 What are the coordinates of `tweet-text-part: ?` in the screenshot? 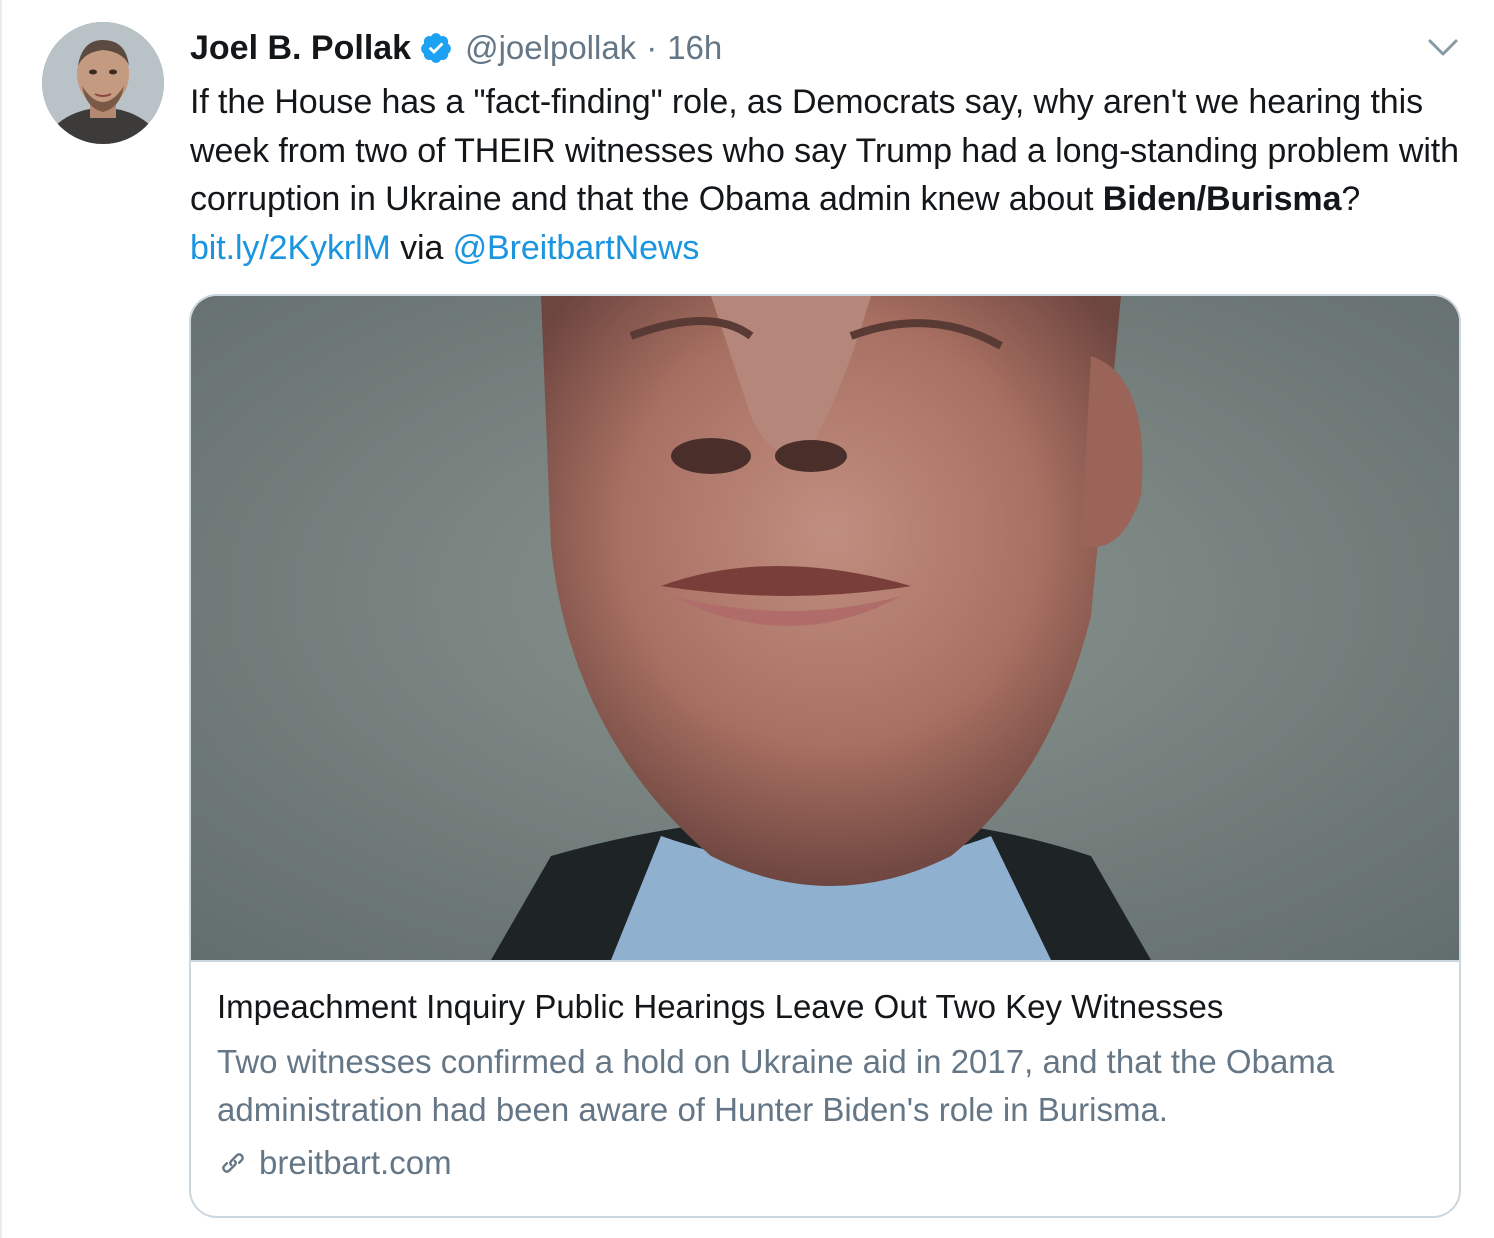 It's located at (1351, 199).